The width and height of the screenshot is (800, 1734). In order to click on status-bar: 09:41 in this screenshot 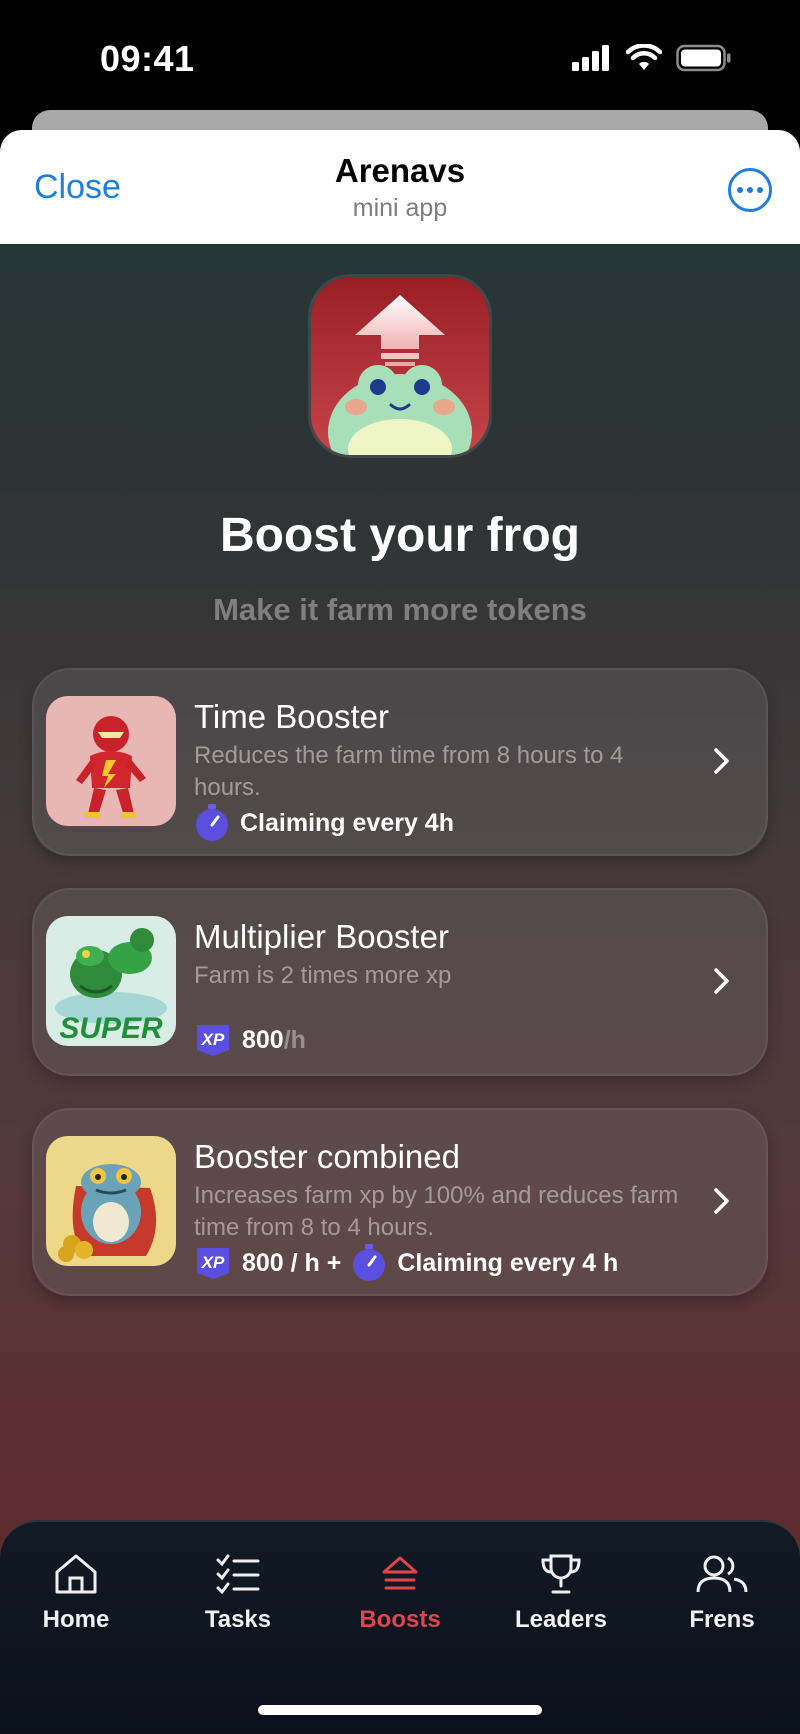, I will do `click(400, 55)`.